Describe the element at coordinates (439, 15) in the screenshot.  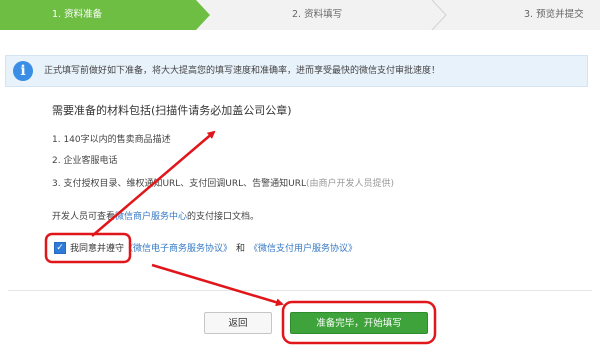
I see `step-2-separator` at that location.